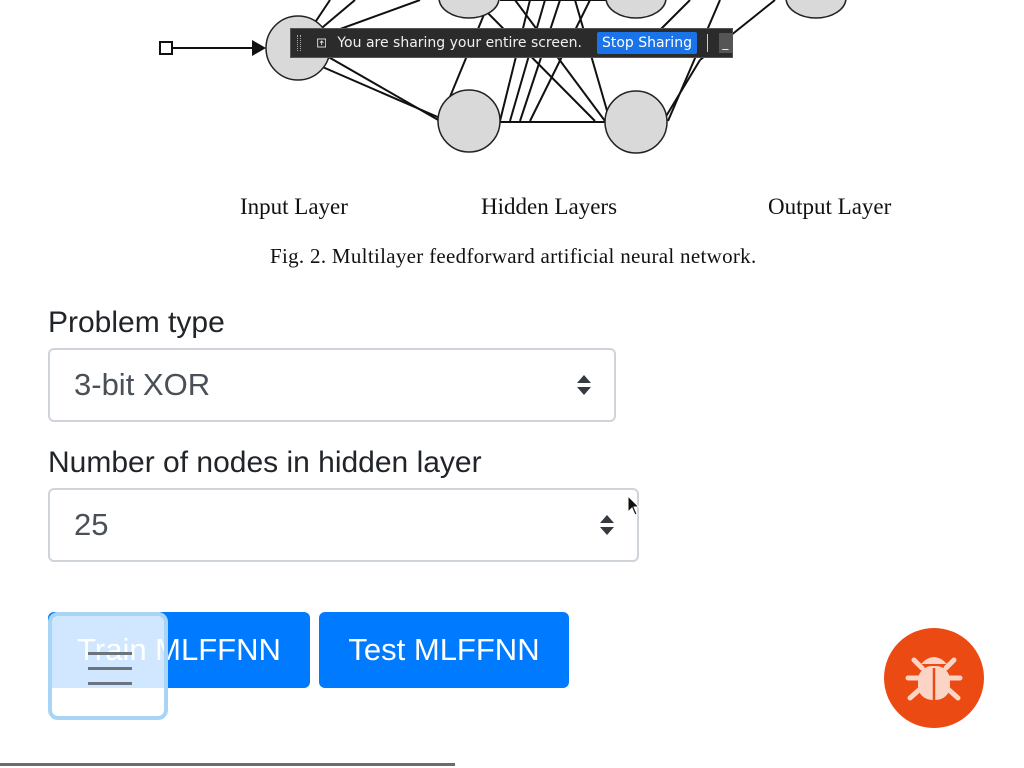 The width and height of the screenshot is (1024, 768). I want to click on divider, so click(707, 43).